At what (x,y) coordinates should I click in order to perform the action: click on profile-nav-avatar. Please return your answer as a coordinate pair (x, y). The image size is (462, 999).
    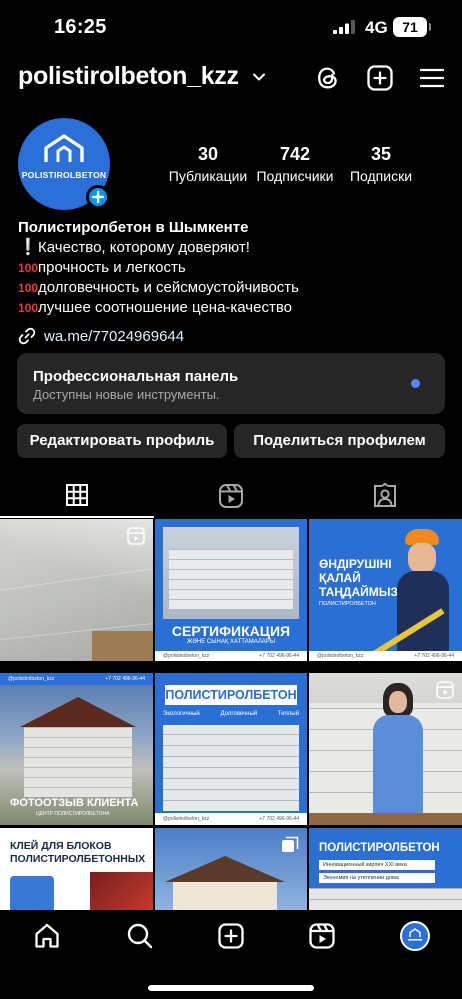
    Looking at the image, I should click on (415, 936).